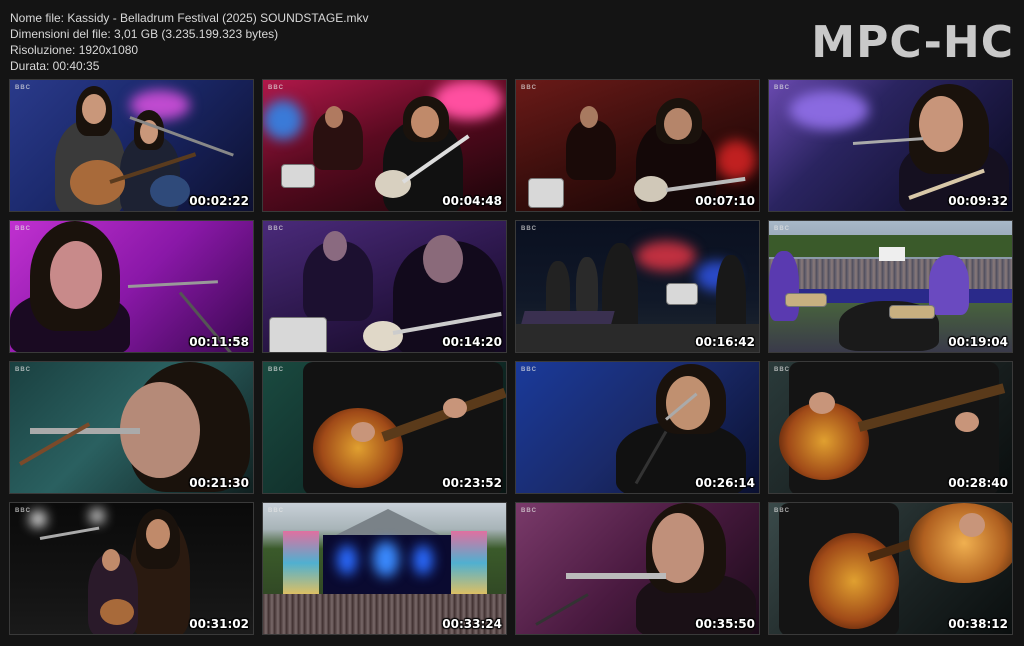 The height and width of the screenshot is (646, 1024). I want to click on thumbnail: BBC 00:04:48, so click(384, 145).